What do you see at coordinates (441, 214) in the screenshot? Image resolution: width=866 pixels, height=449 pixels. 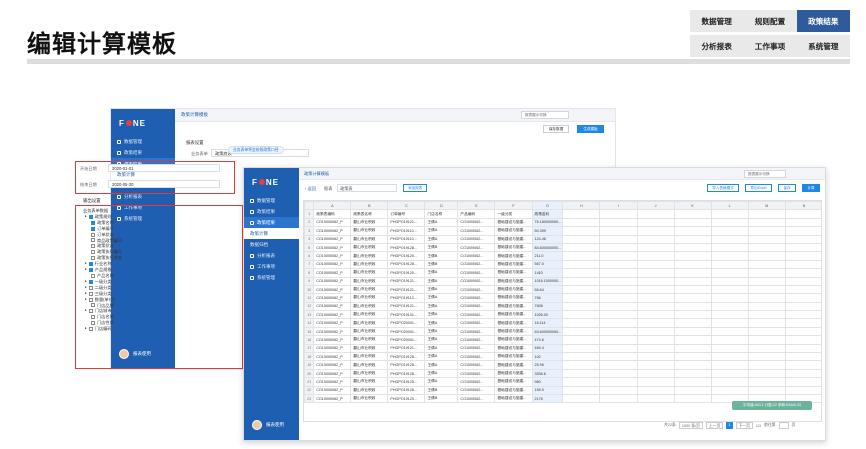 I see `grid-cell: 门店名称` at bounding box center [441, 214].